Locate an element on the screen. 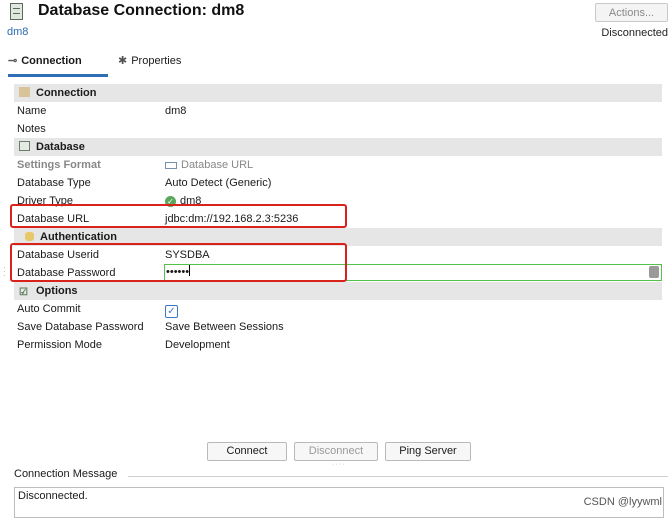  connect-button: Connect is located at coordinates (247, 451).